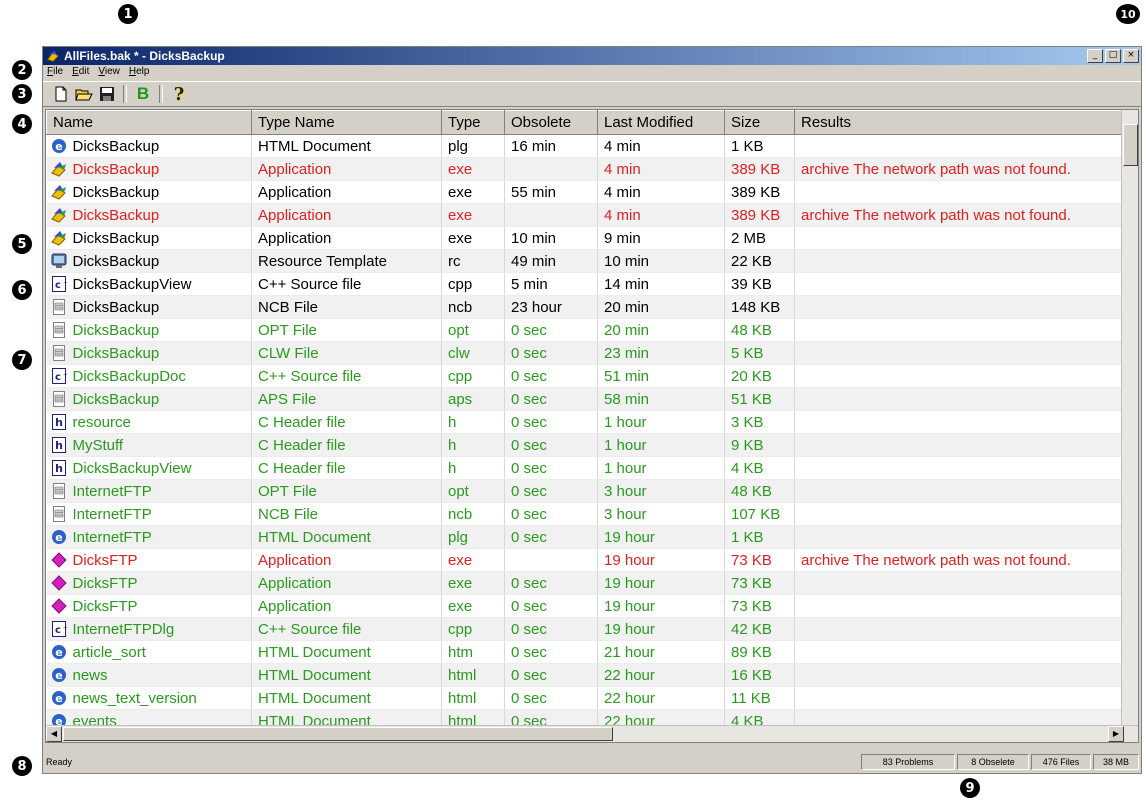 This screenshot has height=802, width=1146. Describe the element at coordinates (128, 14) in the screenshot. I see `callout-1: 1` at that location.